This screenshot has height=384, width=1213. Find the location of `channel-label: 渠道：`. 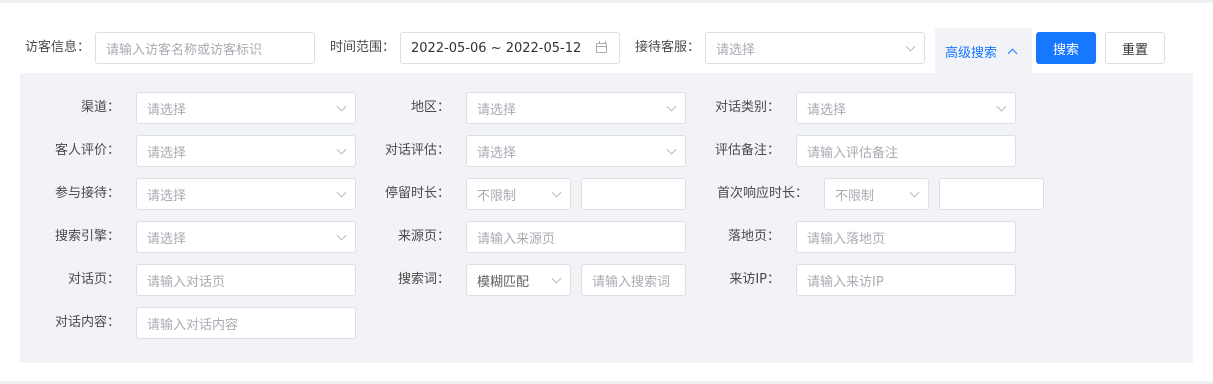

channel-label: 渠道： is located at coordinates (100, 107).